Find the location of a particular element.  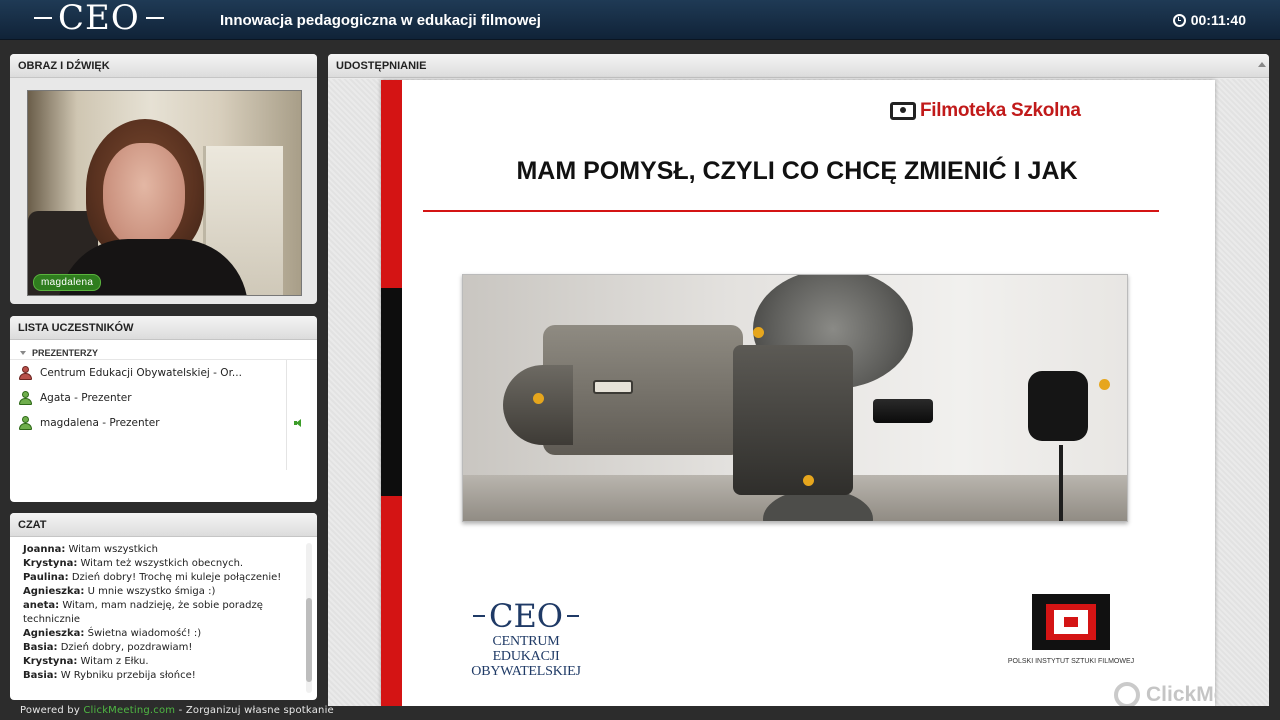

clickmeeting-link: ClickMeeting.com is located at coordinates (129, 710).